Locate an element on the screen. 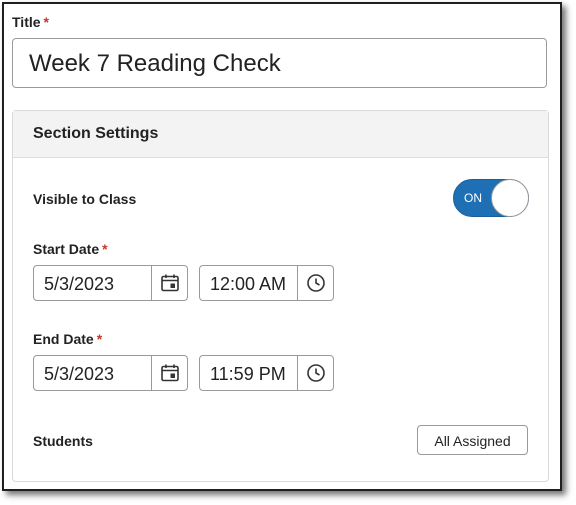  start-time-value: 12:00 AM is located at coordinates (248, 284).